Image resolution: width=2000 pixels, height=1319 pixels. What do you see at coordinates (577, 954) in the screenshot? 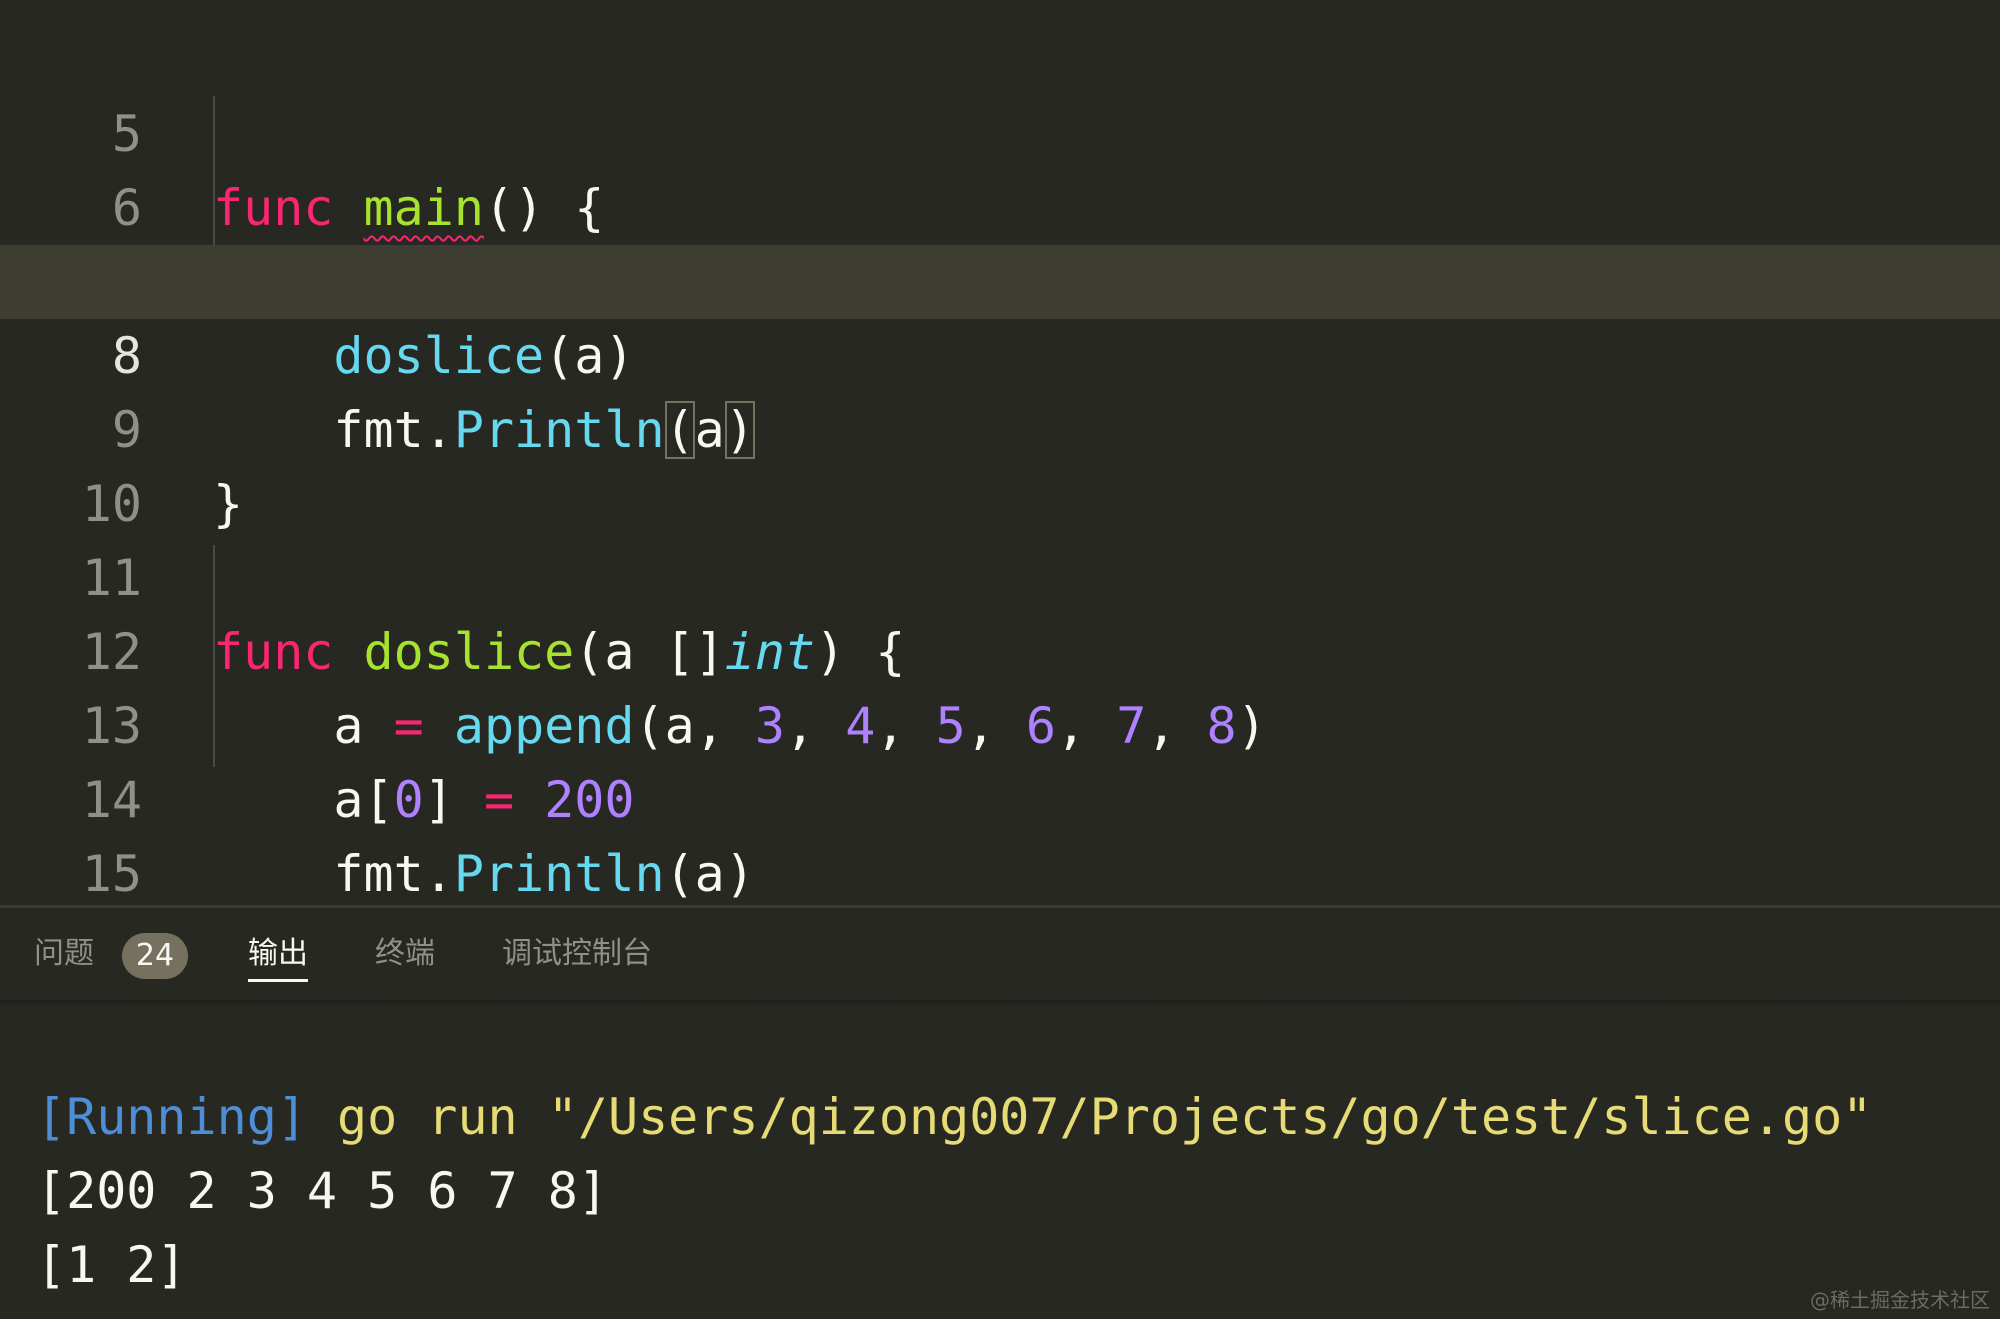
I see `tab-debug-console: 调试控制台` at bounding box center [577, 954].